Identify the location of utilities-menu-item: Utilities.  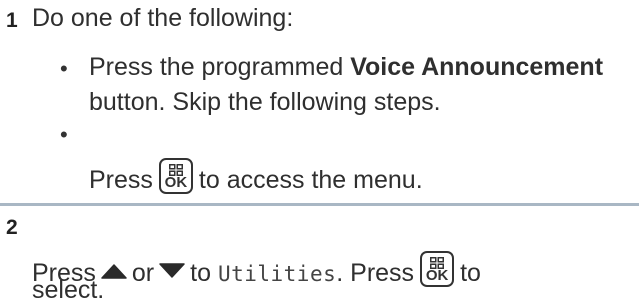
(277, 274).